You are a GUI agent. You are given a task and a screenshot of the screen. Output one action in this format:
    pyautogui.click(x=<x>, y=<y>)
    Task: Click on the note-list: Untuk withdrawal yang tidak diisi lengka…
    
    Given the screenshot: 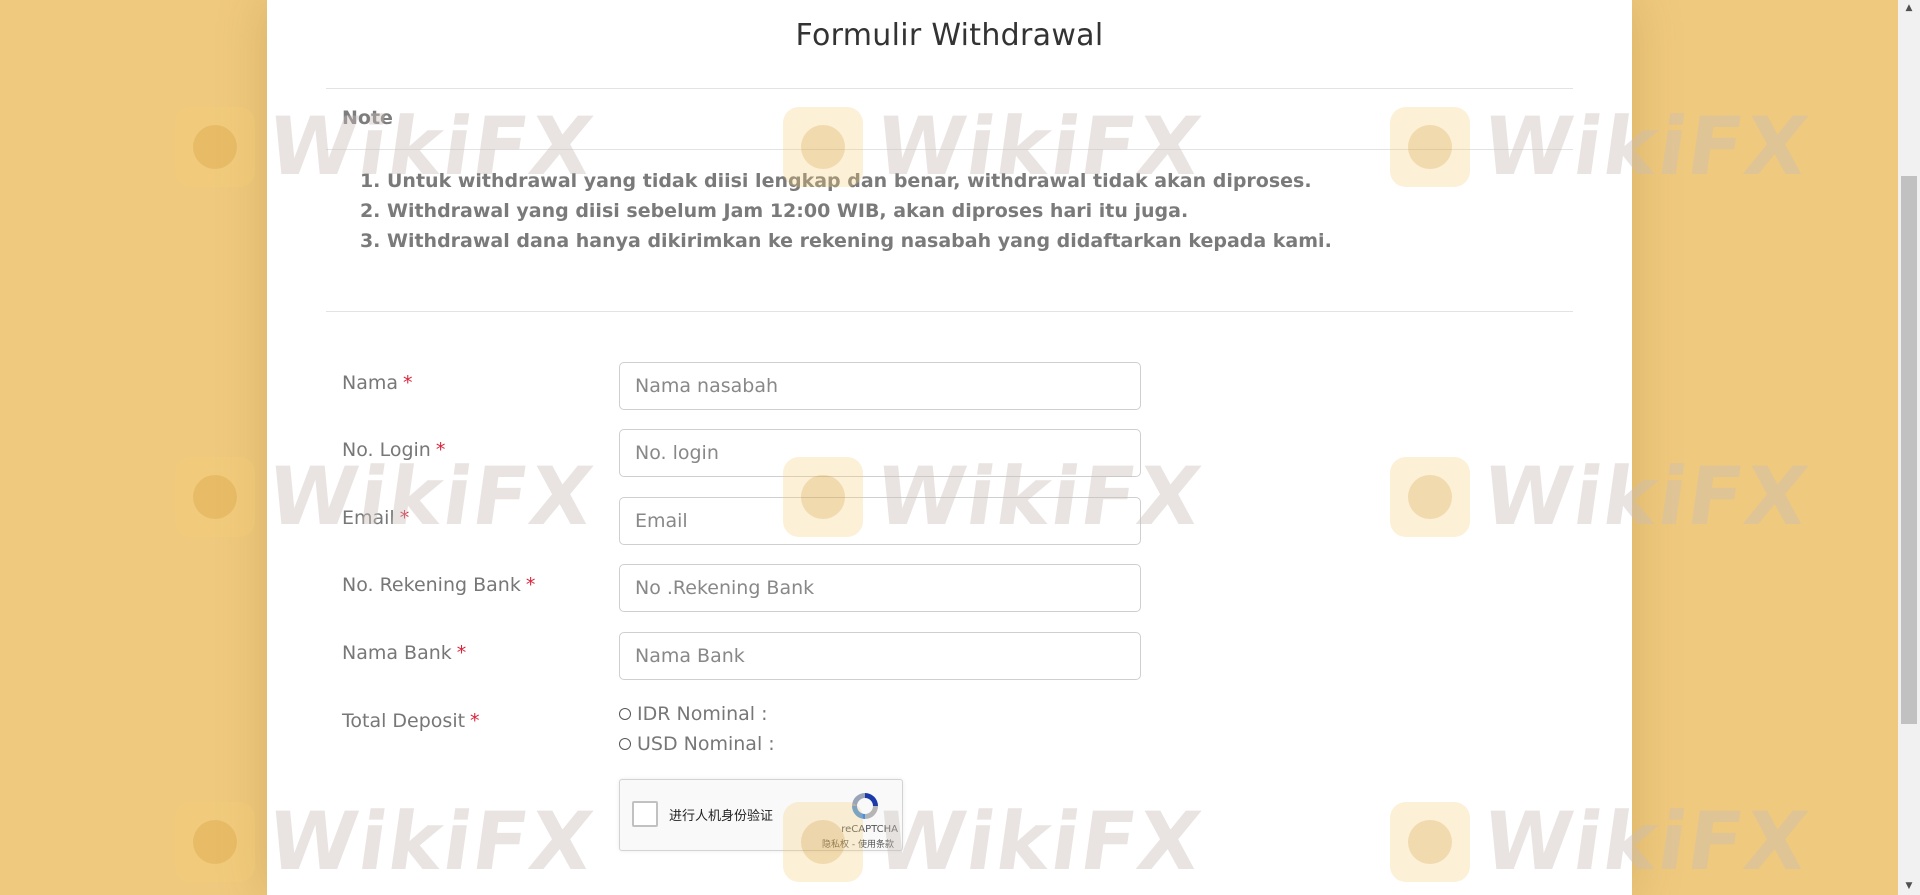 What is the action you would take?
    pyautogui.click(x=837, y=211)
    